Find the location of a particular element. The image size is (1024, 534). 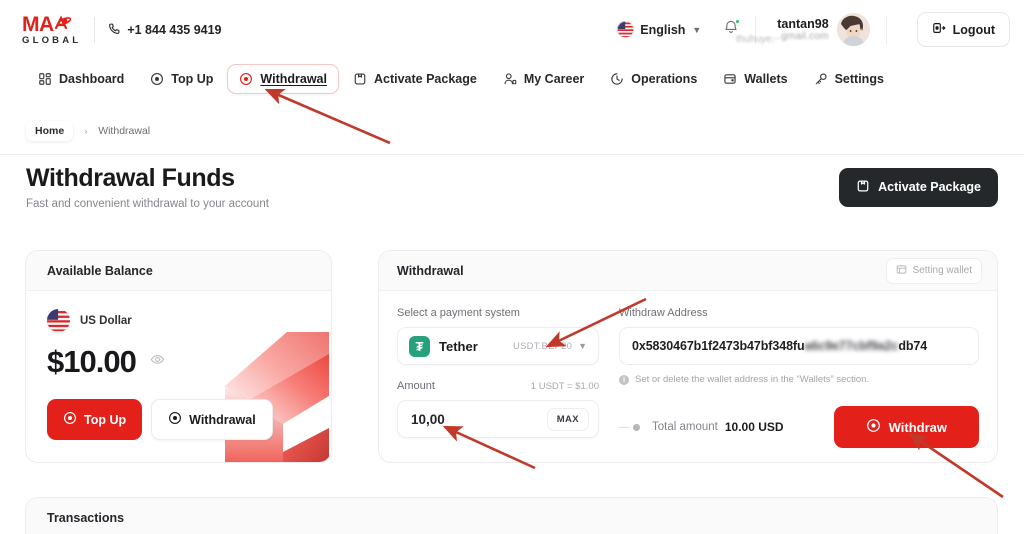

withdraw-address-end: db74 is located at coordinates (913, 346).